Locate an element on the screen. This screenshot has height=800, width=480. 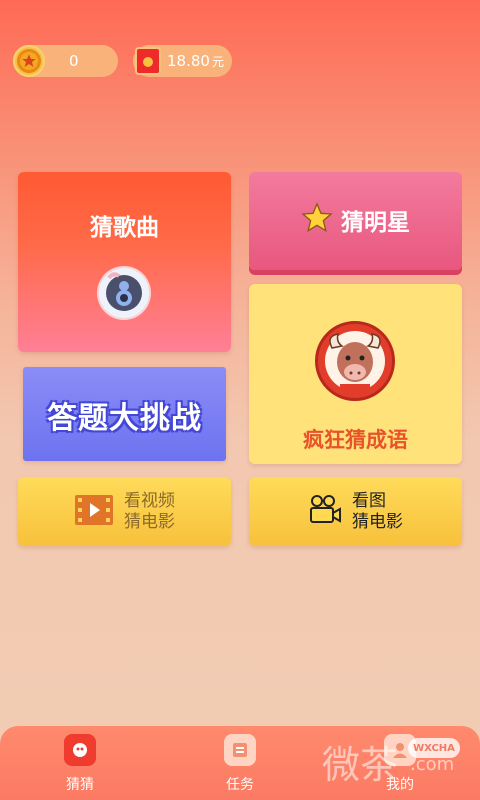
star-icon is located at coordinates (317, 220).